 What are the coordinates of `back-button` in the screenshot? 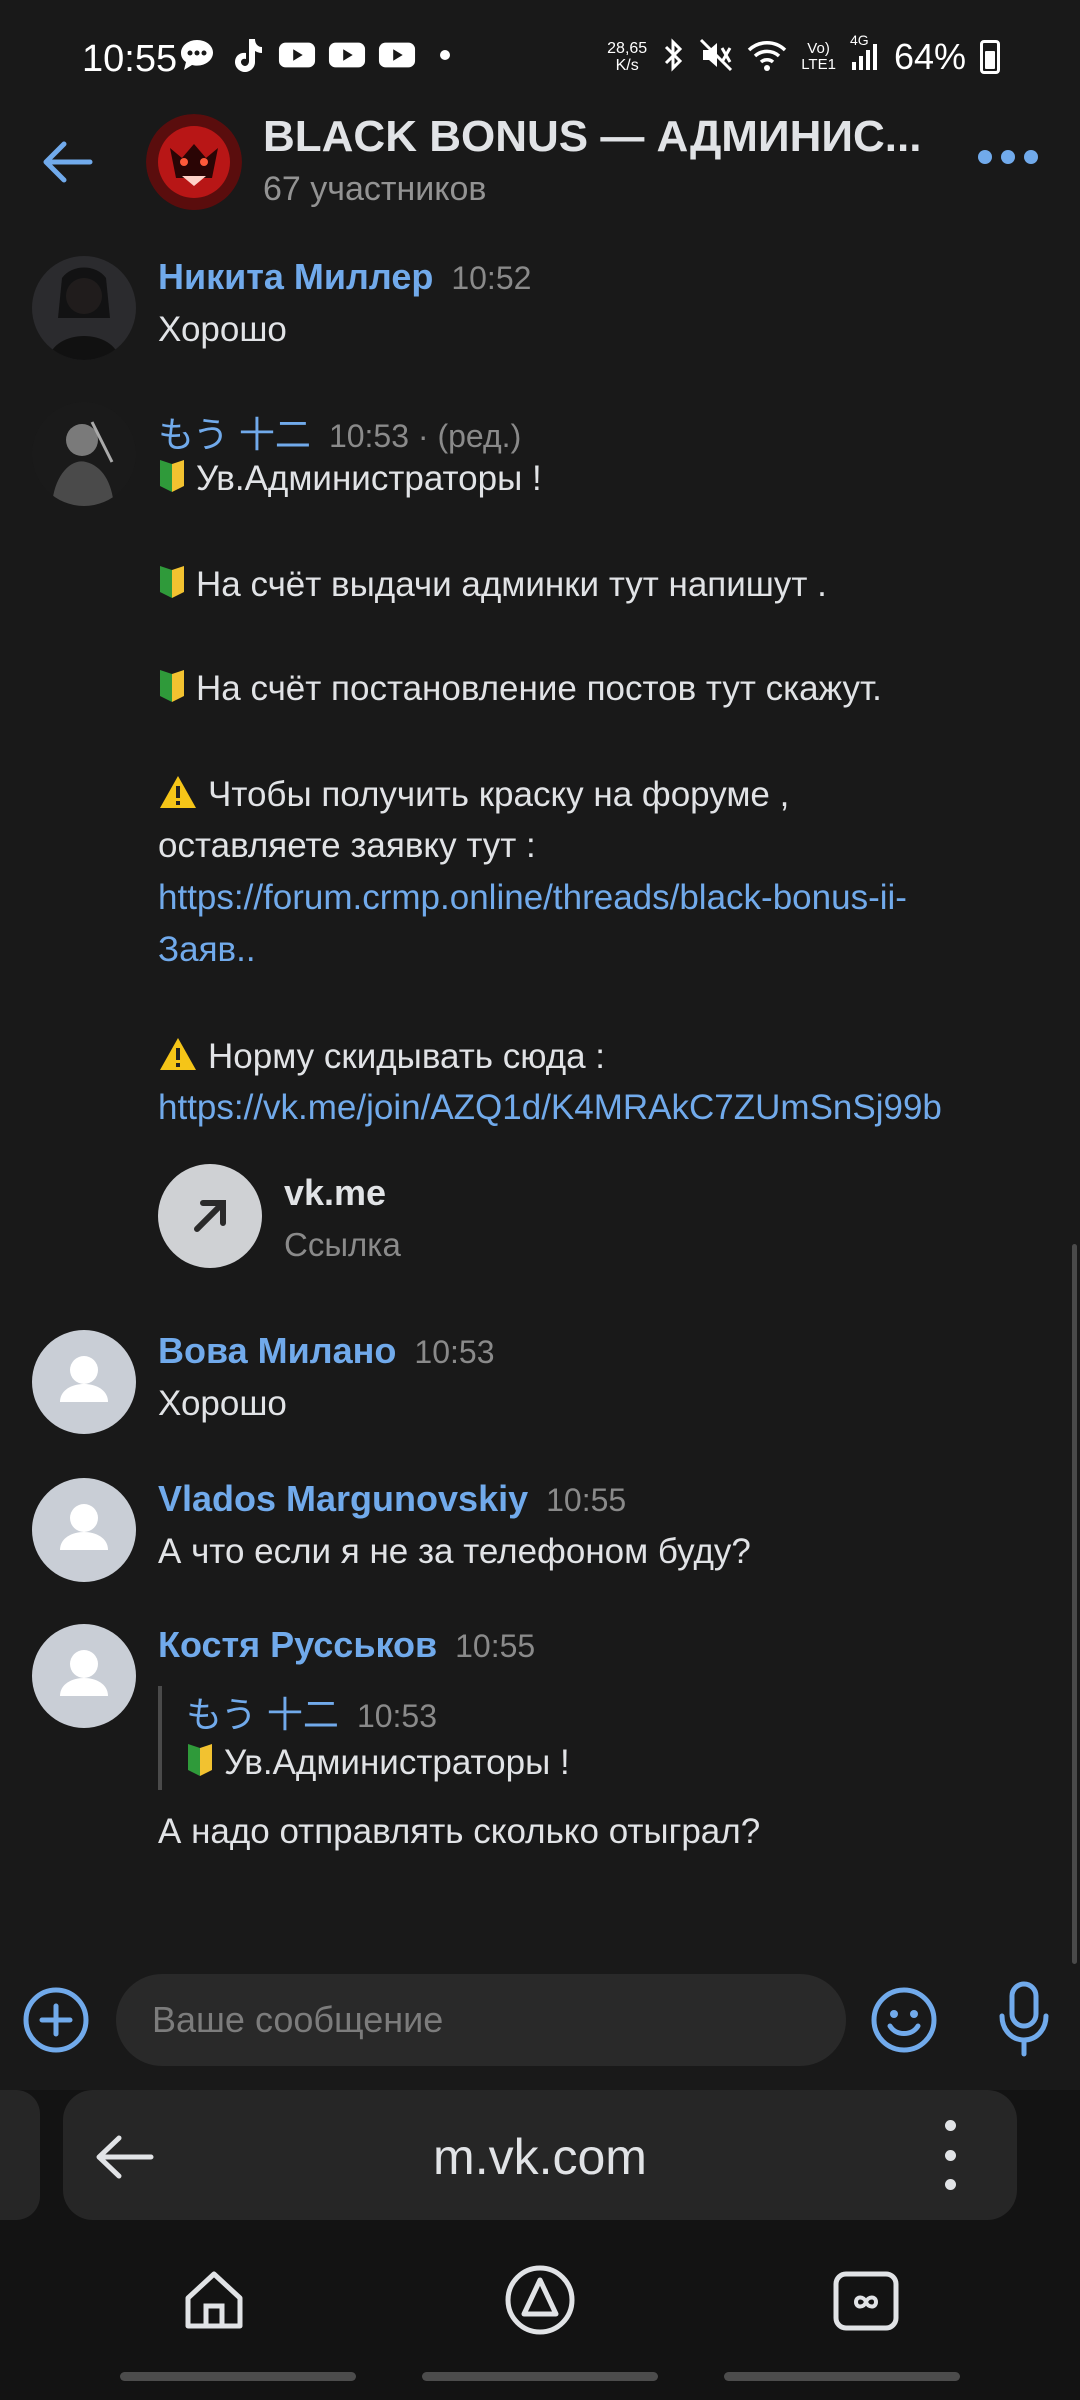 It's located at (68, 162).